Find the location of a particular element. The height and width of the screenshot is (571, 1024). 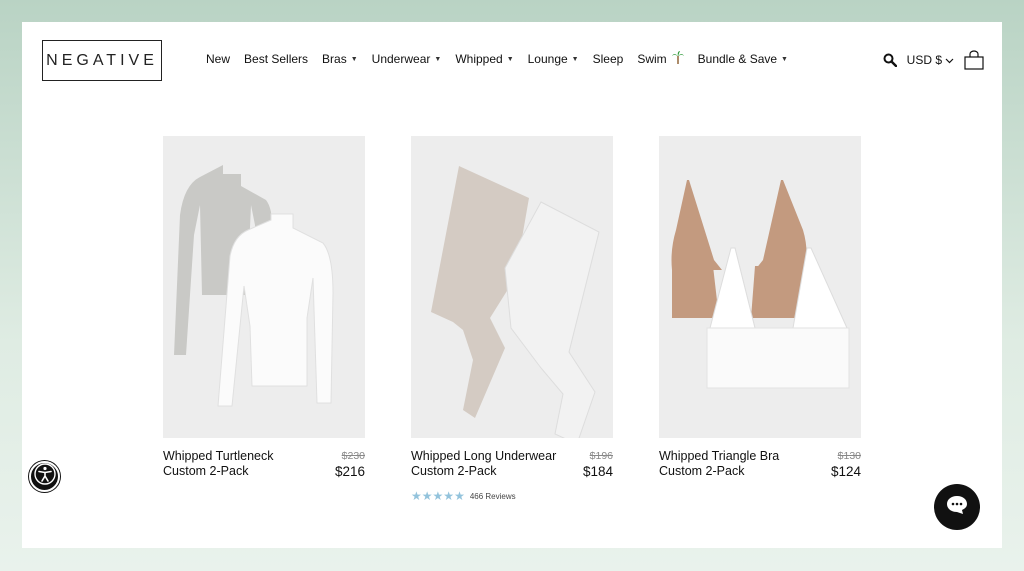

product-prices: $130 $124 is located at coordinates (846, 464).